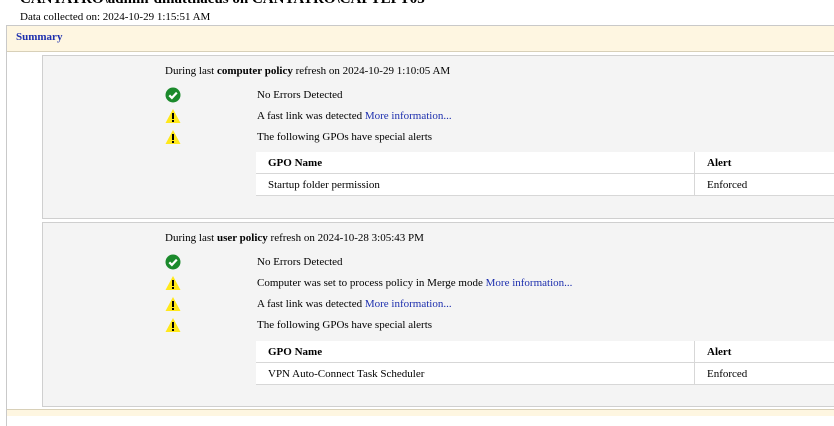  What do you see at coordinates (346, 238) in the screenshot?
I see `heading-suffix: refresh on 2024-10-28 3:05:43 PM` at bounding box center [346, 238].